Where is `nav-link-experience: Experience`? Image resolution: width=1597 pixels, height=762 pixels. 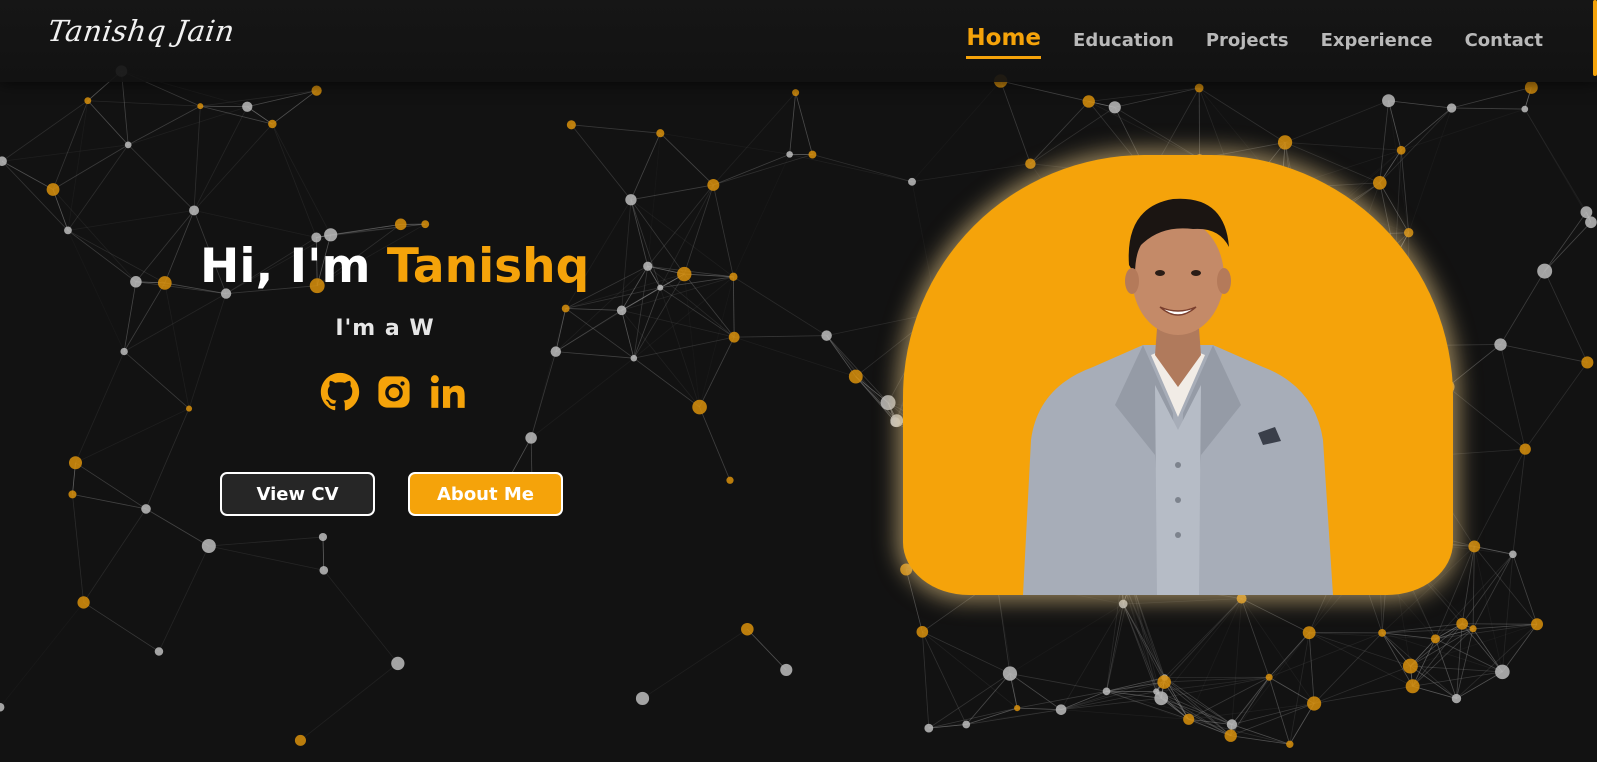
nav-link-experience: Experience is located at coordinates (1377, 43).